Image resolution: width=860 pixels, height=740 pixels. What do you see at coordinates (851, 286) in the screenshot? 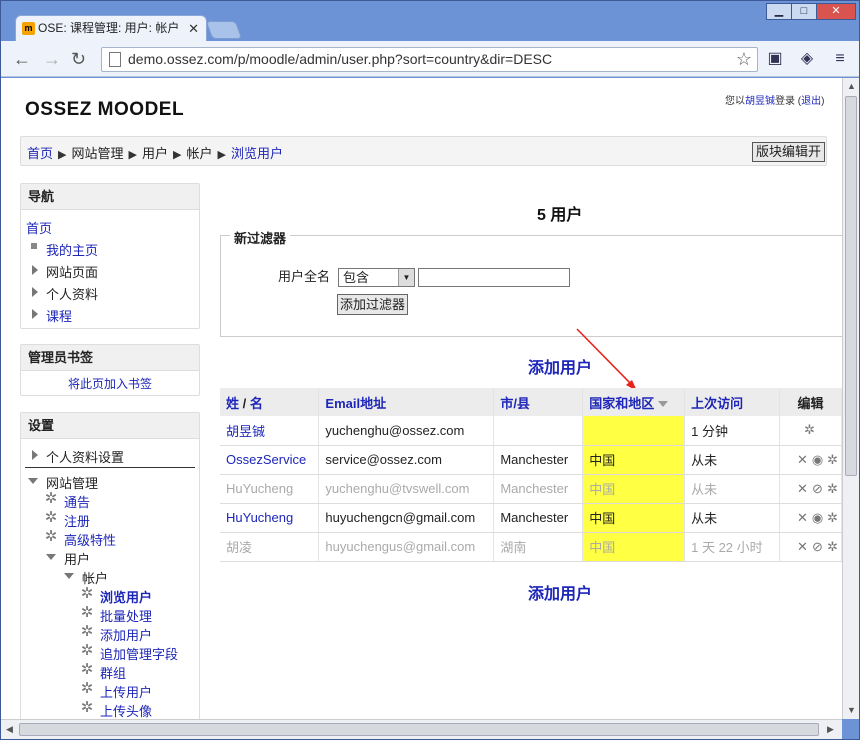
I see `vertical-scroll-thumb` at bounding box center [851, 286].